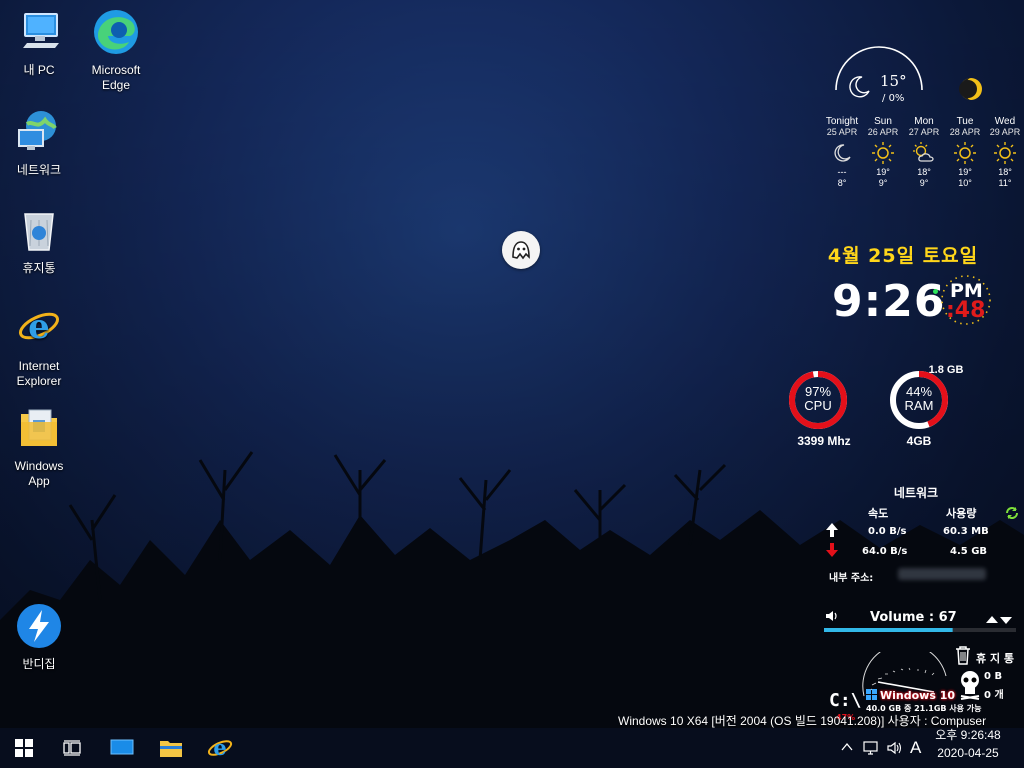 The width and height of the screenshot is (1024, 768). Describe the element at coordinates (1005, 183) in the screenshot. I see `forecast-low: 11°` at that location.